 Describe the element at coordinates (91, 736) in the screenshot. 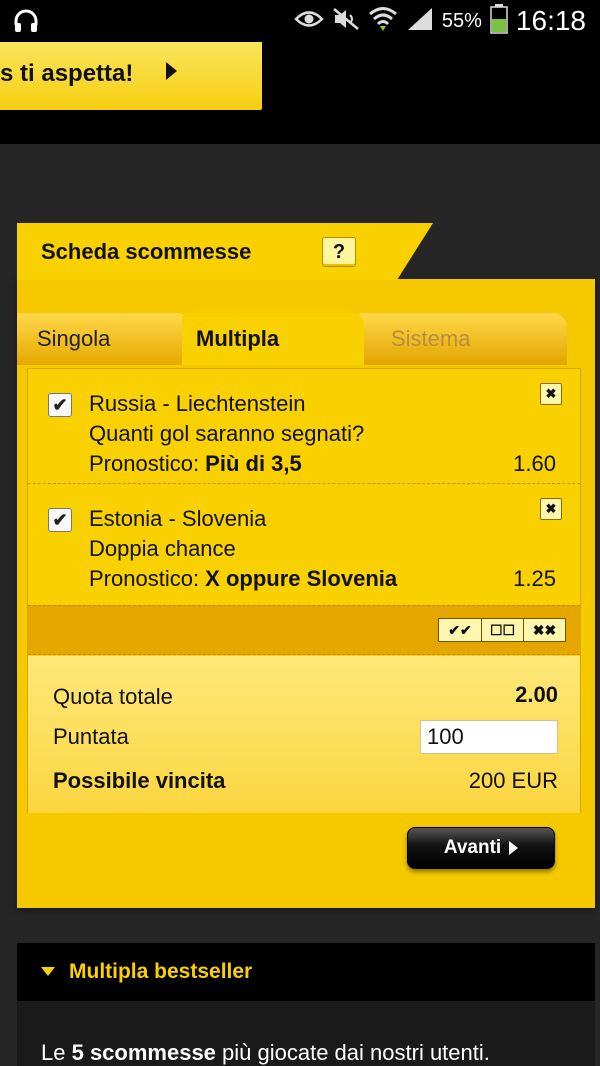

I see `stake-label: Puntata` at that location.